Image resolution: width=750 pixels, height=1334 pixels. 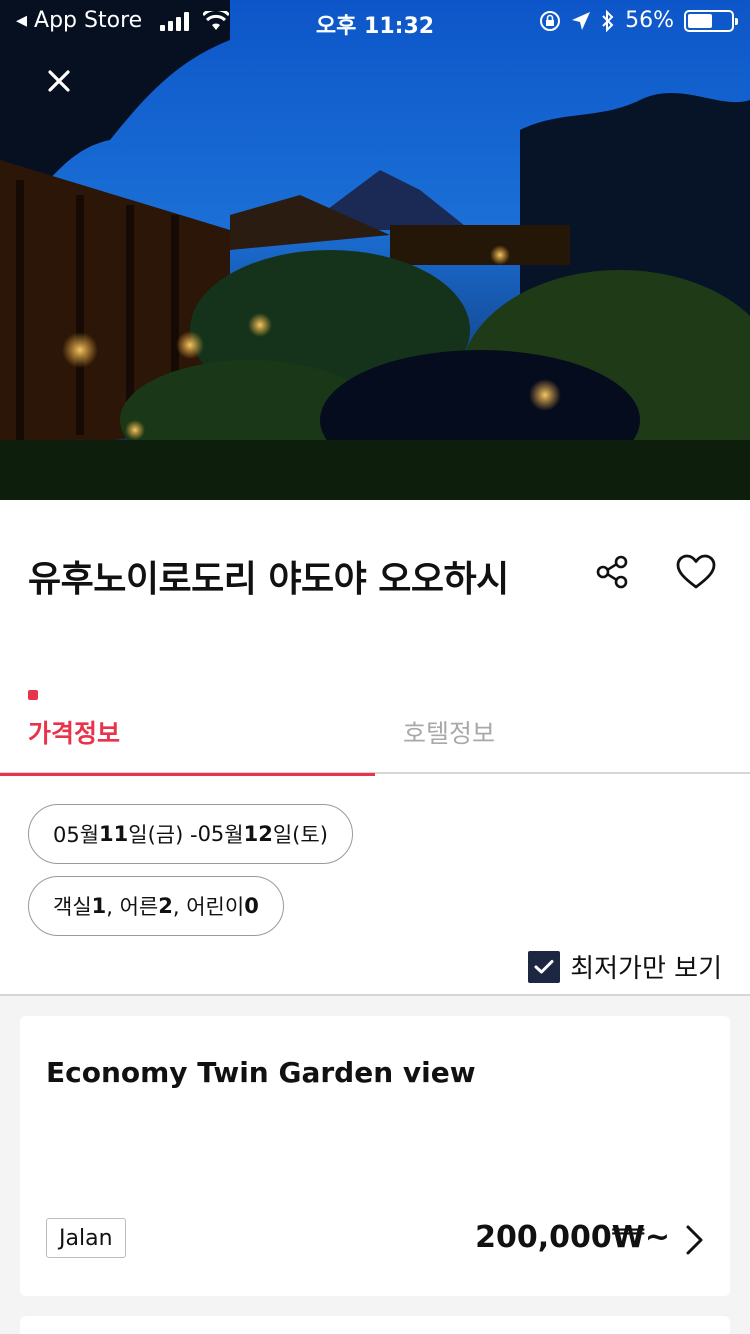 I want to click on checkmark-icon, so click(x=544, y=966).